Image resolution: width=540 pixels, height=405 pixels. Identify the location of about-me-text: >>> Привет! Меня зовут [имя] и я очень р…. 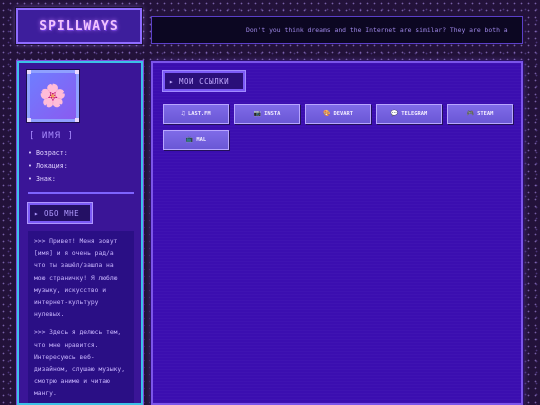
(81, 317).